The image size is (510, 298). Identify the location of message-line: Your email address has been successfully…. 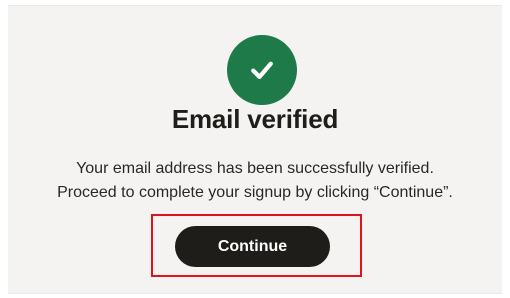
(255, 168).